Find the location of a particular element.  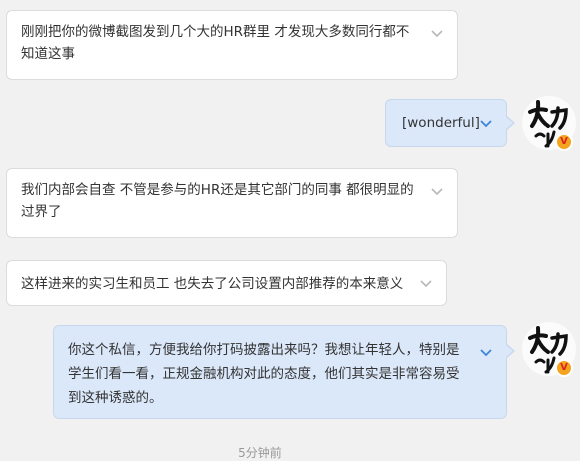

message-timestamp: 5分钟前 is located at coordinates (260, 453).